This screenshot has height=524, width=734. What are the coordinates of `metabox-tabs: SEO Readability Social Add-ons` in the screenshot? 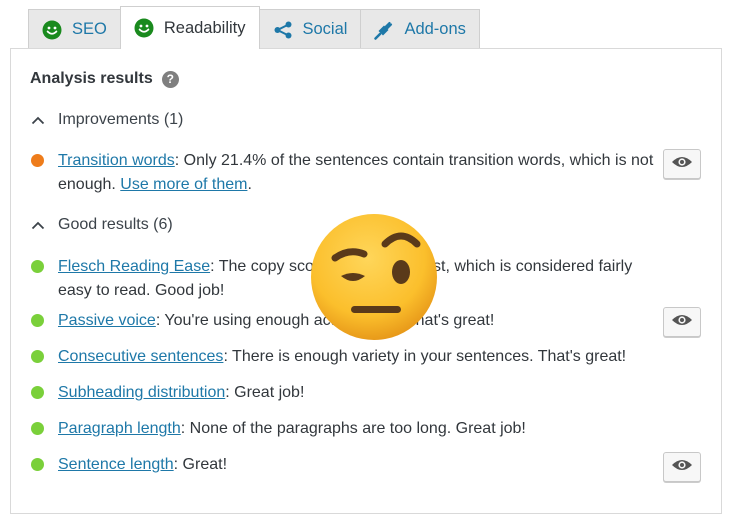 It's located at (254, 27).